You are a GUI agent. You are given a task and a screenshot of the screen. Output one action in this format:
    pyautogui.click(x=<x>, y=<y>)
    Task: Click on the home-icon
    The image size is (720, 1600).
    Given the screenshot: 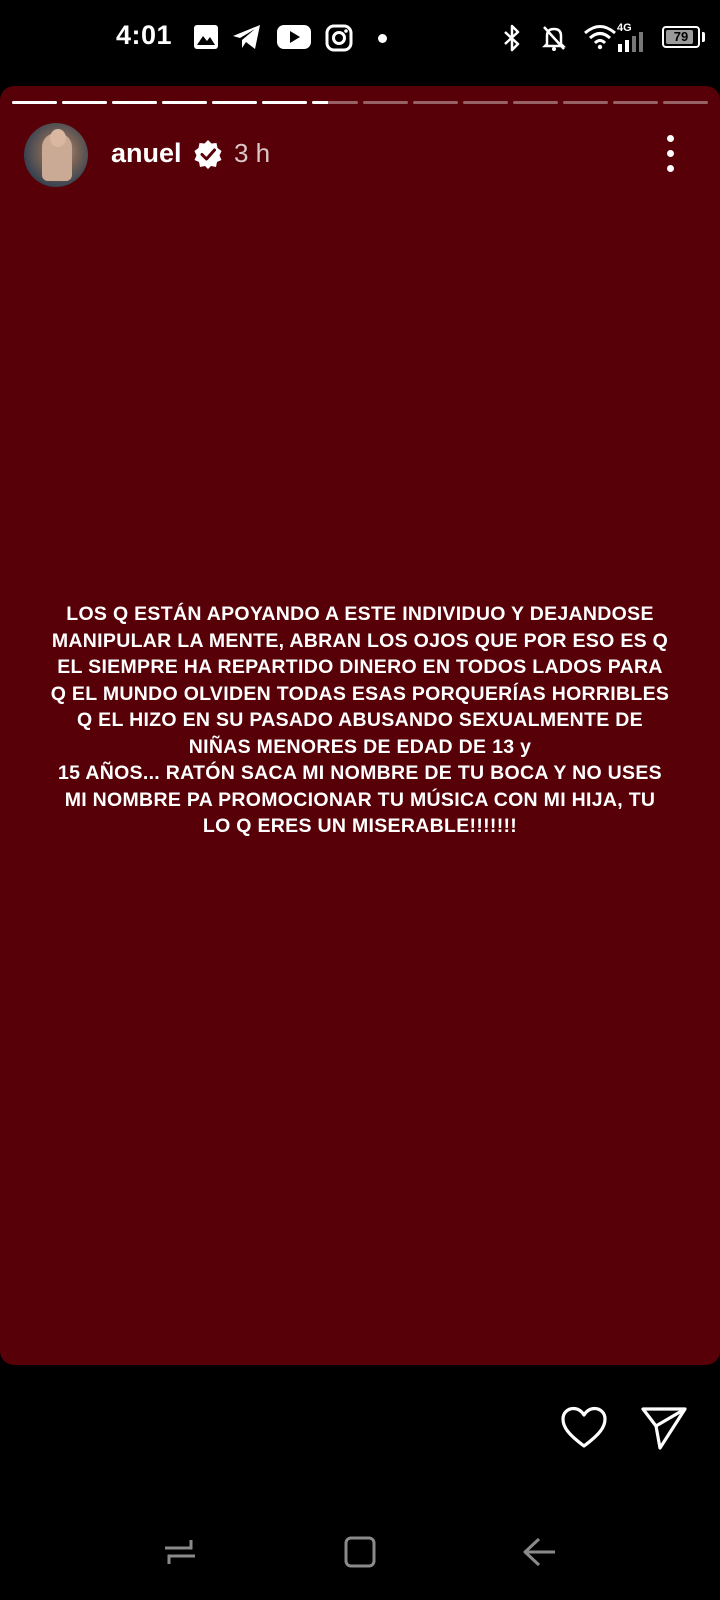 What is the action you would take?
    pyautogui.click(x=360, y=1552)
    